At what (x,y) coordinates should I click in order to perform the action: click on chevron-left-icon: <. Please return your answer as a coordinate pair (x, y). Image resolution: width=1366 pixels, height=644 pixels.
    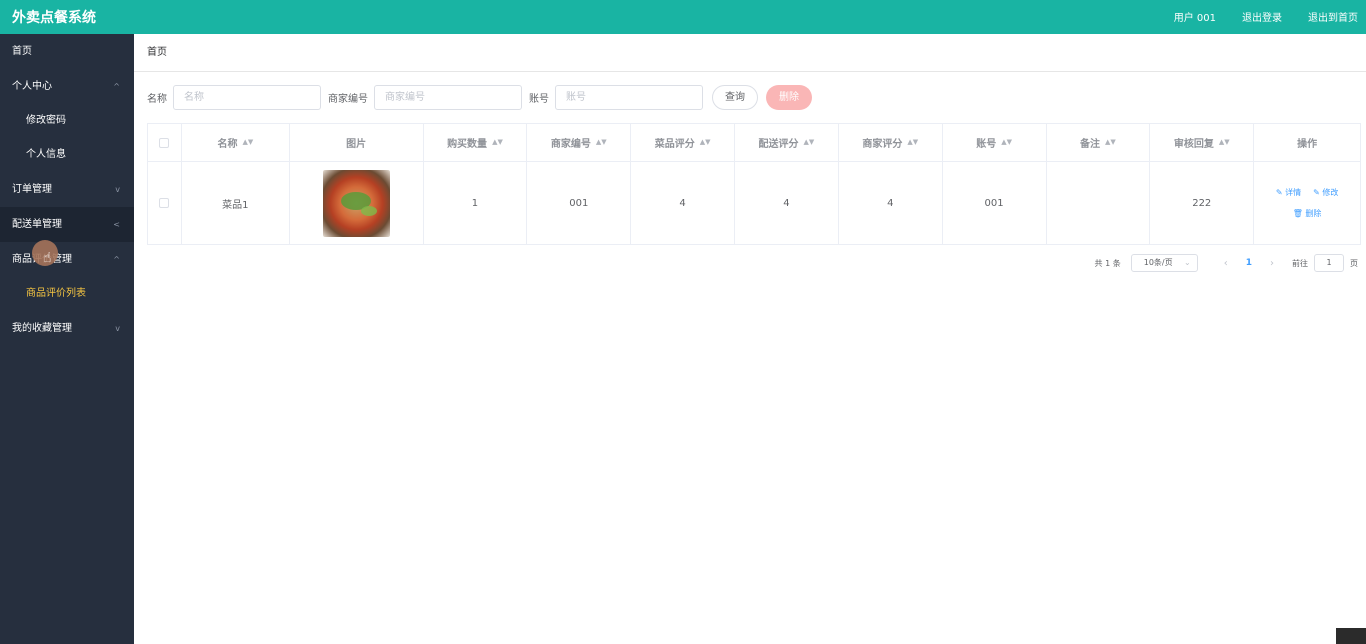
    Looking at the image, I should click on (116, 224).